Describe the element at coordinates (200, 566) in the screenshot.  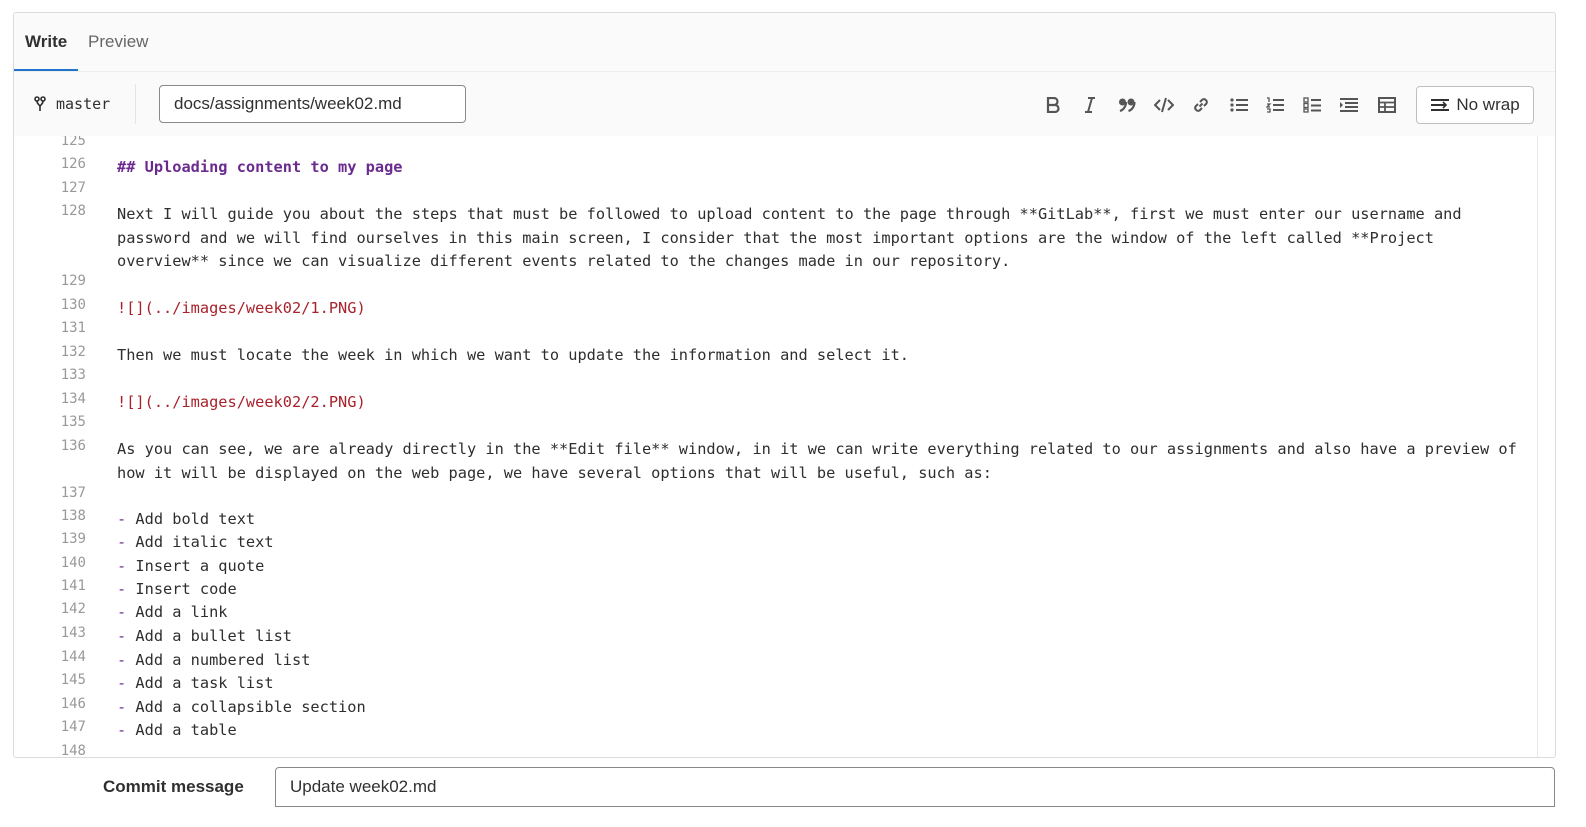
I see `list-item-text: Insert a quote` at that location.